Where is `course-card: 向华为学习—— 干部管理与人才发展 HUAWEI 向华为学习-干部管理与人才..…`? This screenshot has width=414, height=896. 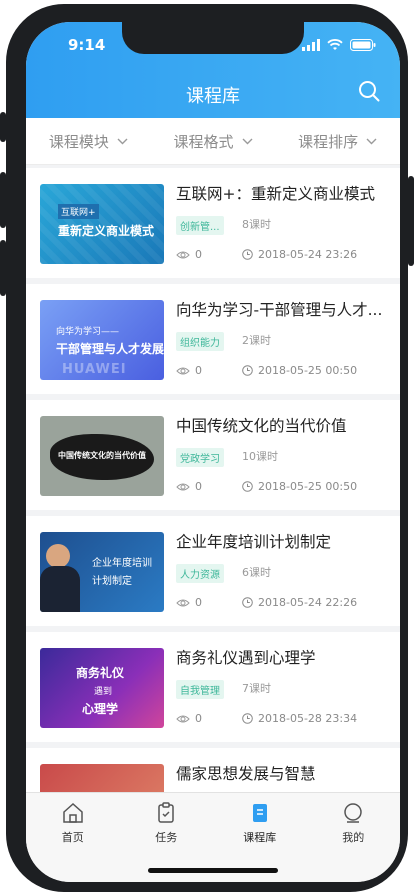 course-card: 向华为学习—— 干部管理与人才发展 HUAWEI 向华为学习-干部管理与人才..… is located at coordinates (213, 339).